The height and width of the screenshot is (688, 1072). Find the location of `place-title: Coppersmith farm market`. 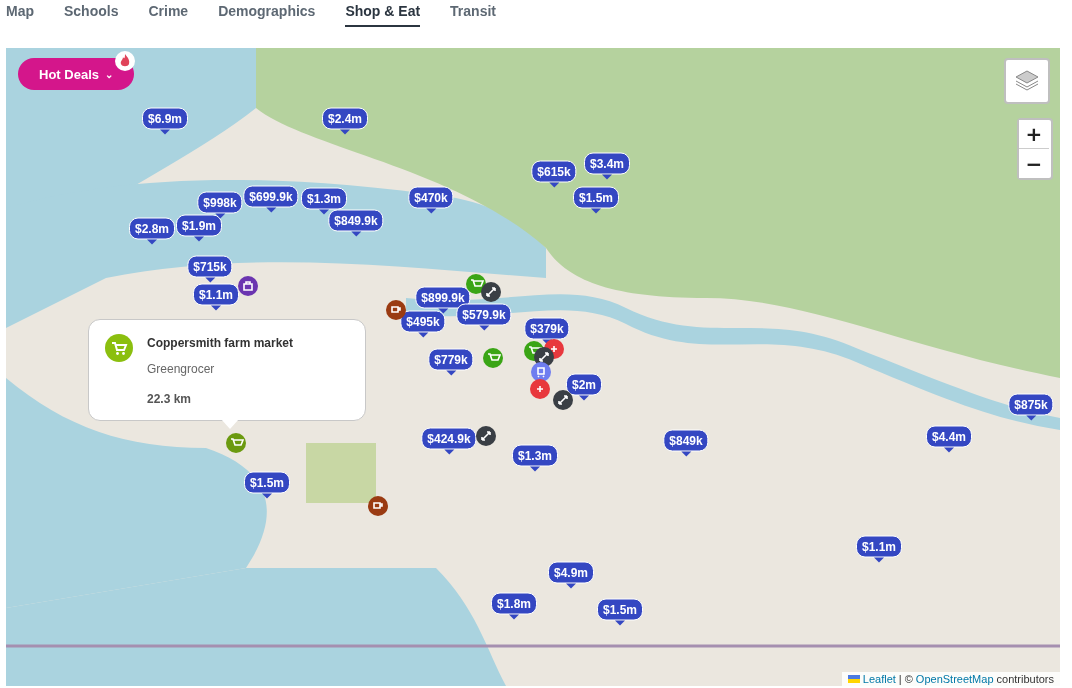

place-title: Coppersmith farm market is located at coordinates (220, 343).